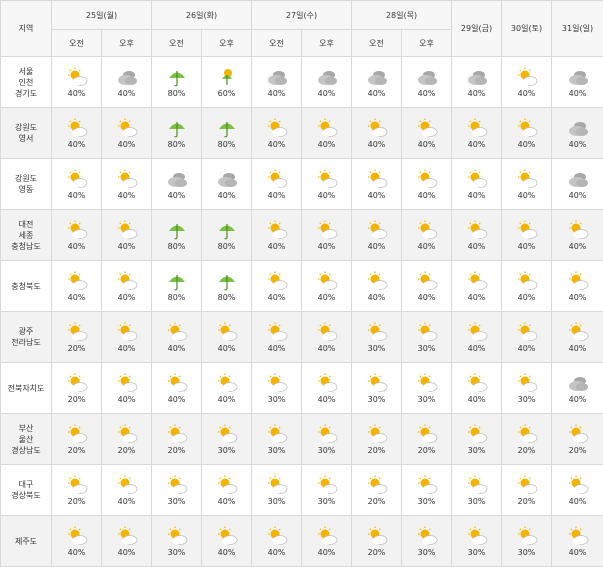 This screenshot has width=603, height=567. I want to click on region-name: 대전세종충청남도, so click(26, 235).